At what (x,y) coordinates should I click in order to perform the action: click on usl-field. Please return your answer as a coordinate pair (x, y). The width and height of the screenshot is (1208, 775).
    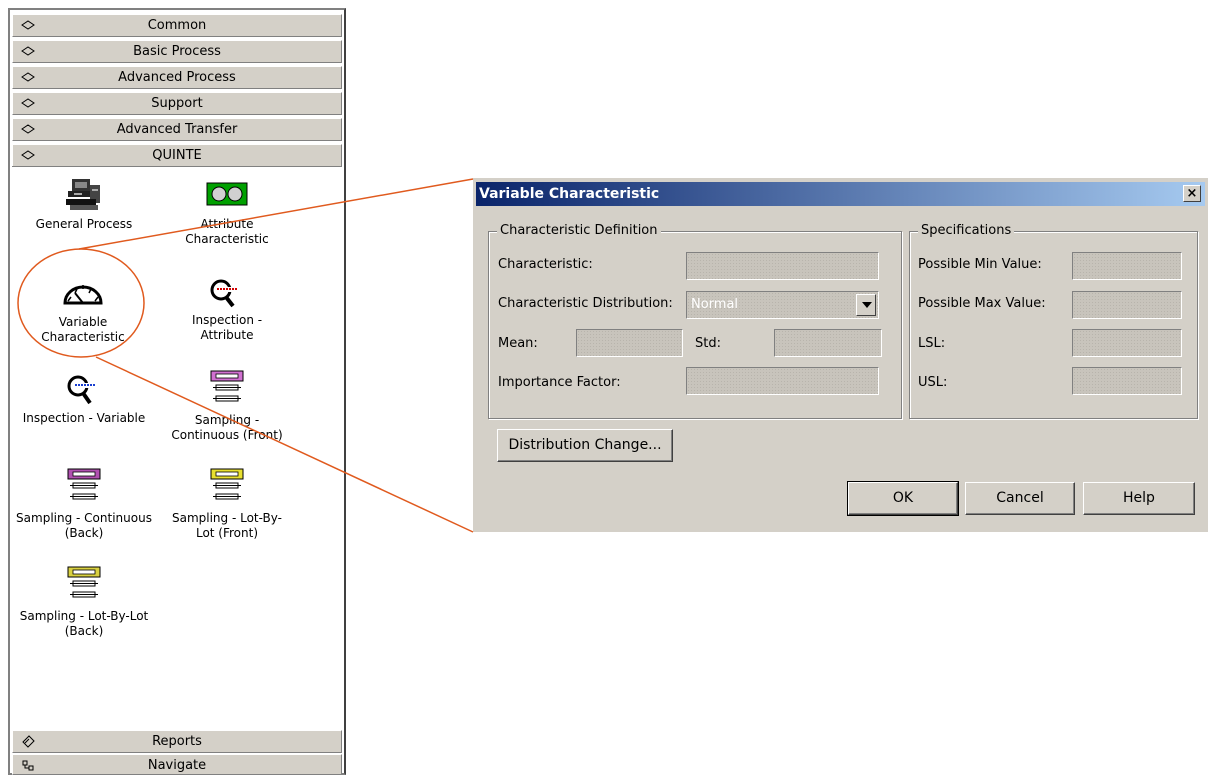
    Looking at the image, I should click on (1127, 381).